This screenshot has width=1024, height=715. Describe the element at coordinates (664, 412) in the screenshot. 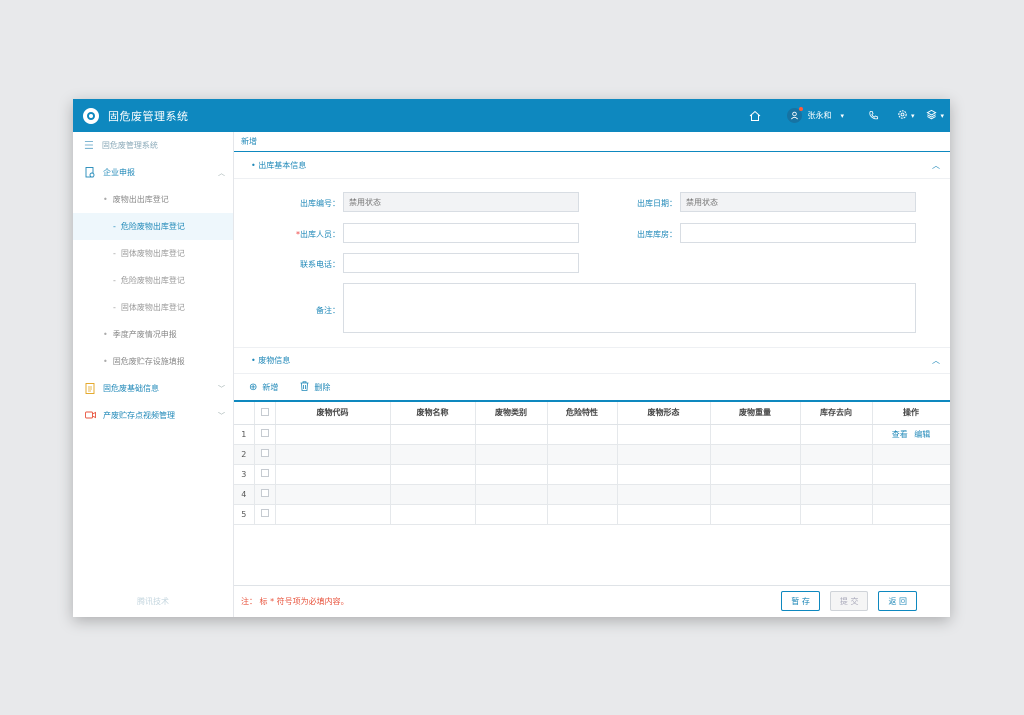

I see `column-header: 废物形态` at that location.